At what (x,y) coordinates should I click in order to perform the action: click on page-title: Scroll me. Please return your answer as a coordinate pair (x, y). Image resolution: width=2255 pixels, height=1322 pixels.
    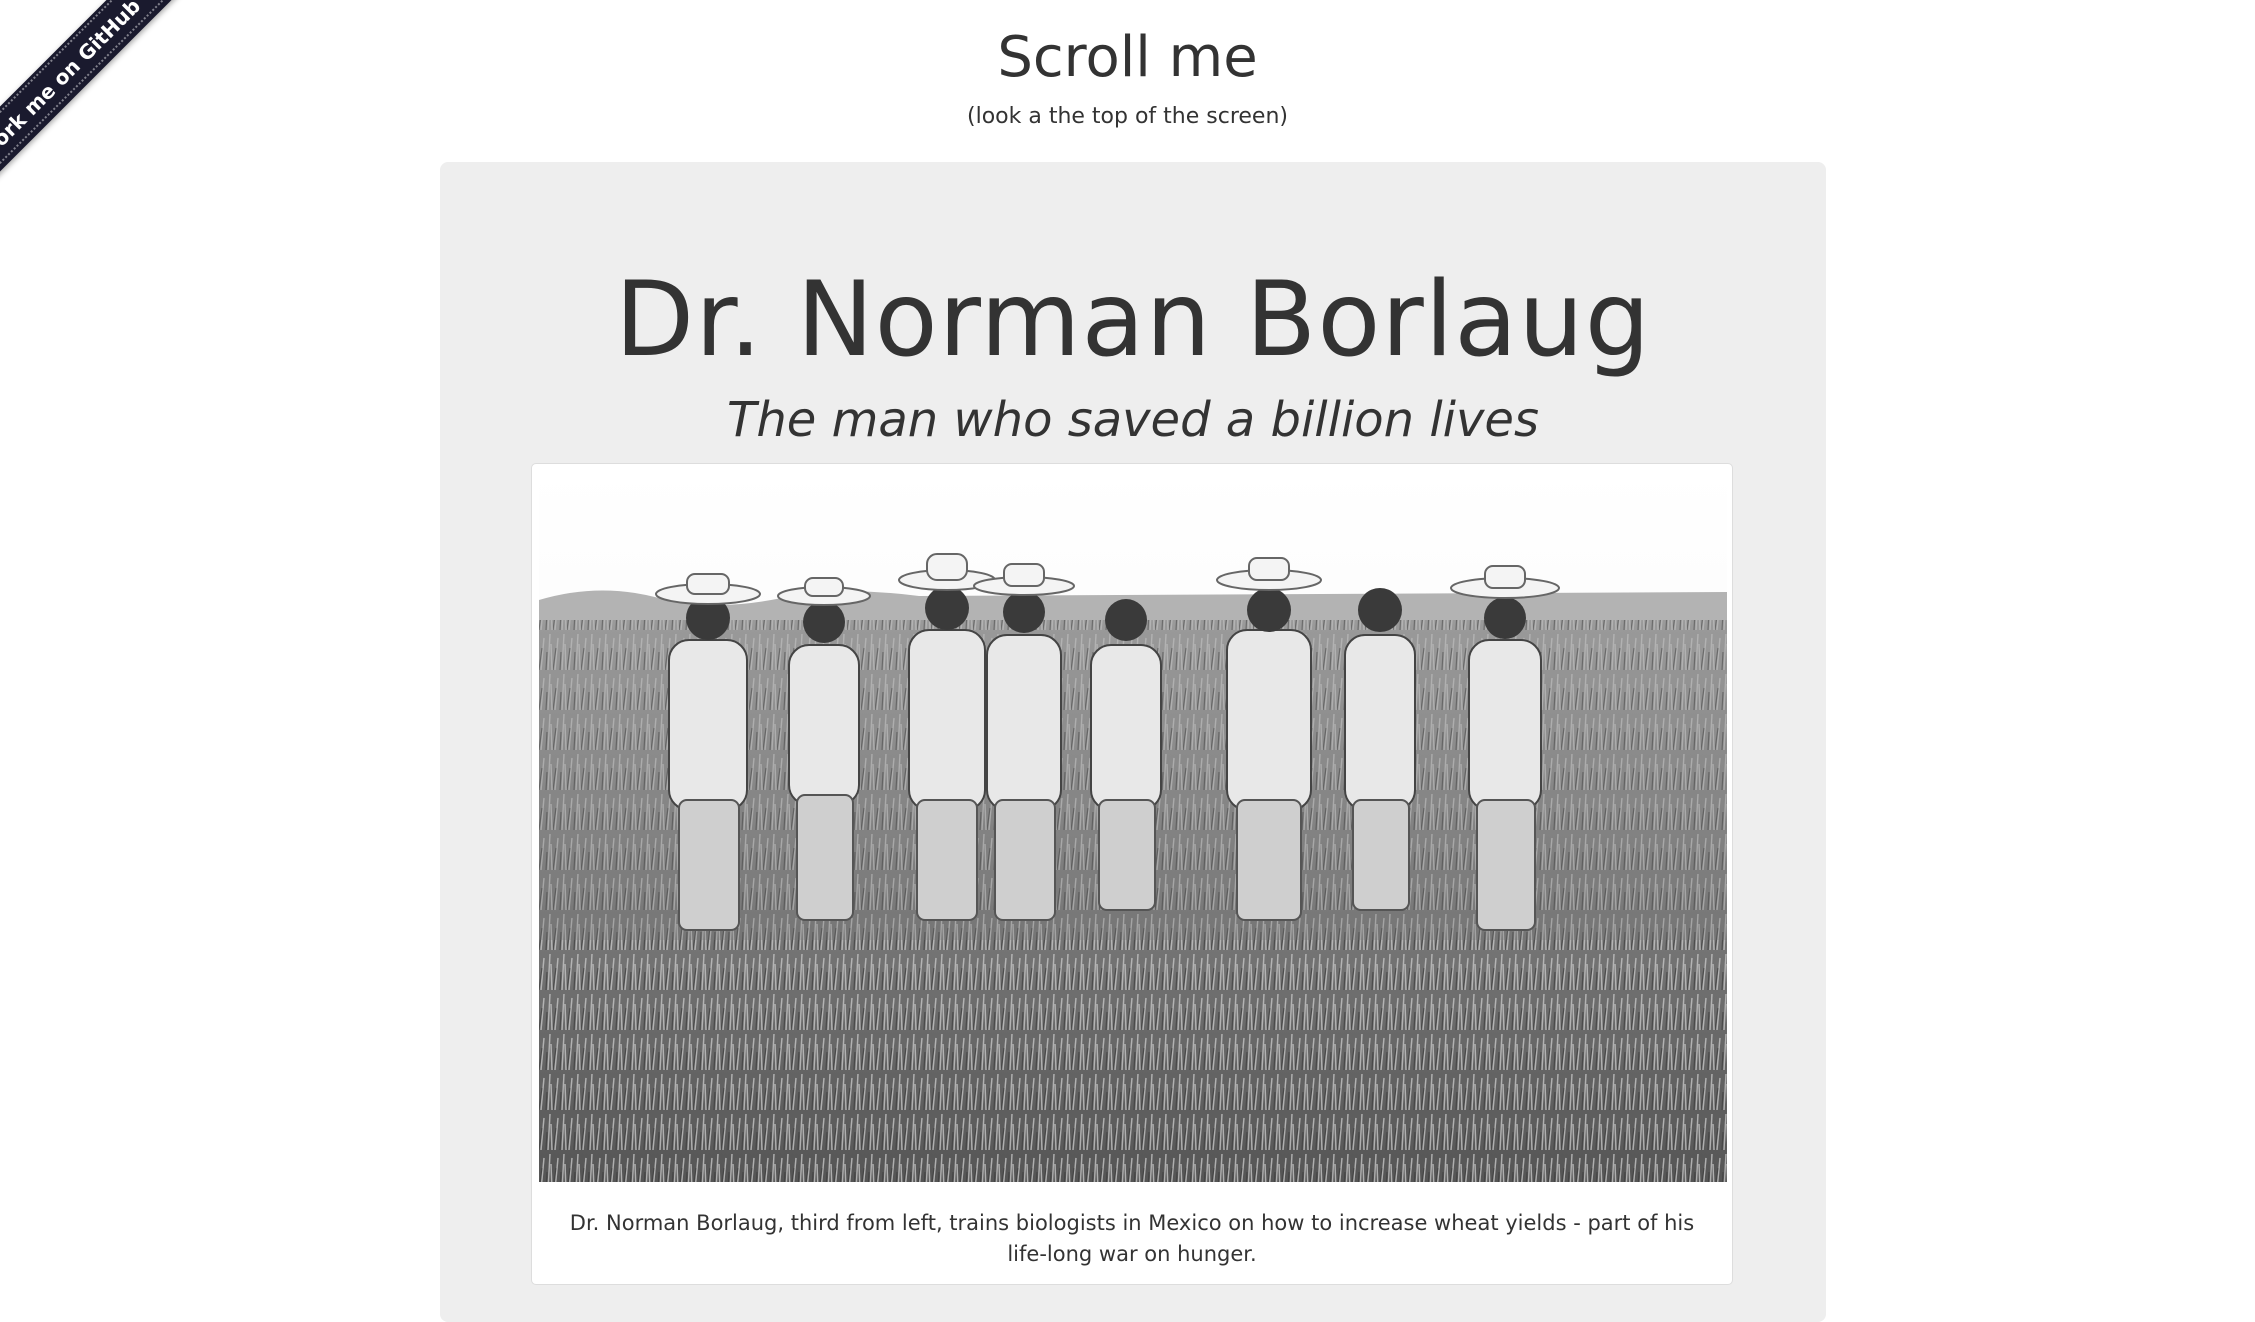
    Looking at the image, I should click on (1127, 57).